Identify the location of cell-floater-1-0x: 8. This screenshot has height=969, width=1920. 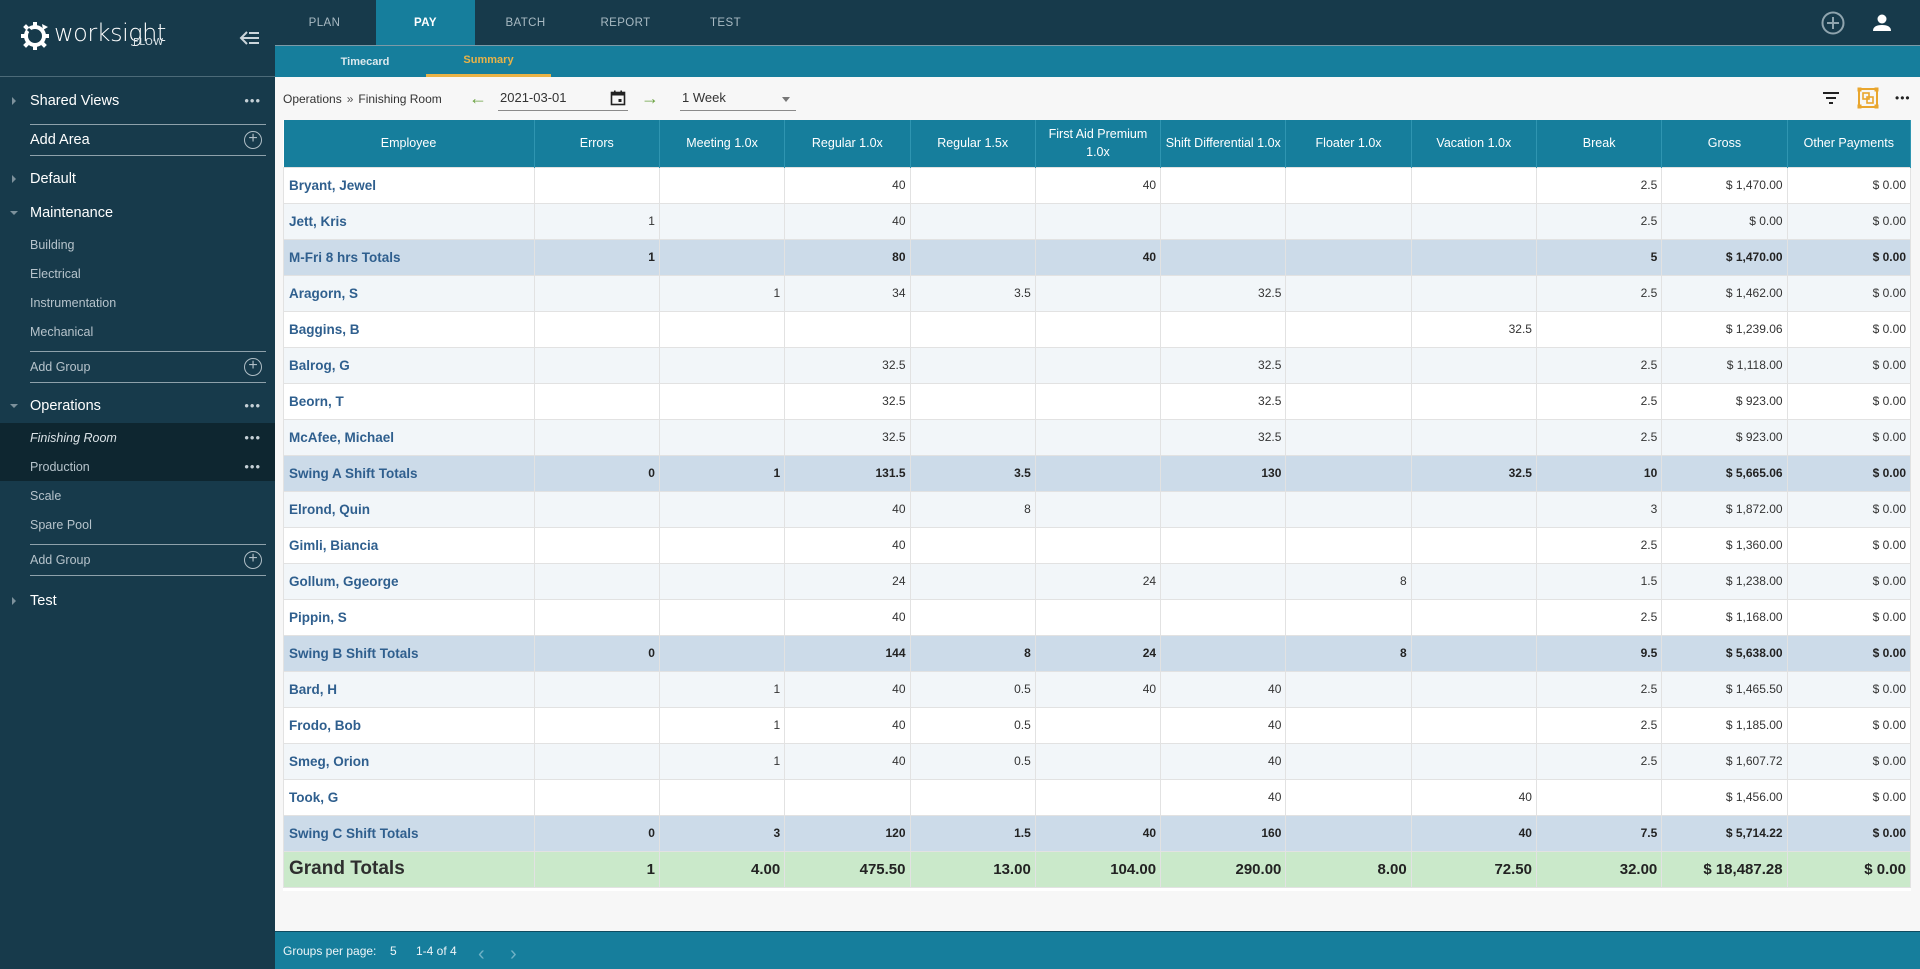
(1348, 581).